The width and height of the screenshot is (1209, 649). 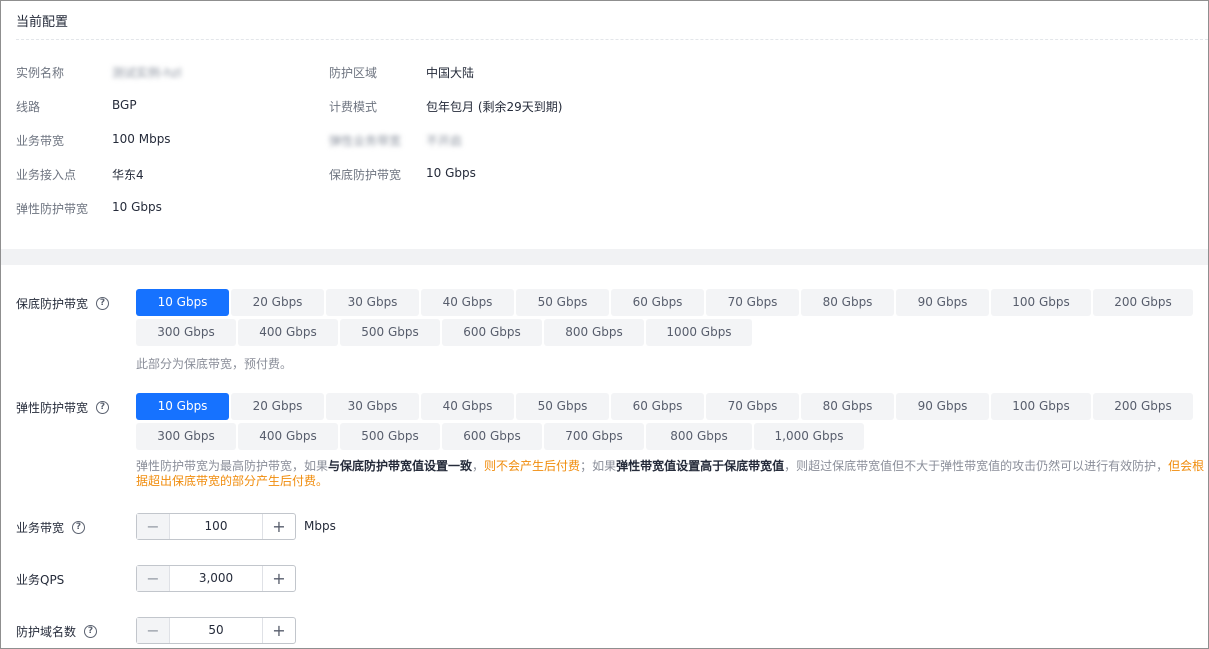 I want to click on qps-label-text: 业务QPS, so click(x=40, y=580).